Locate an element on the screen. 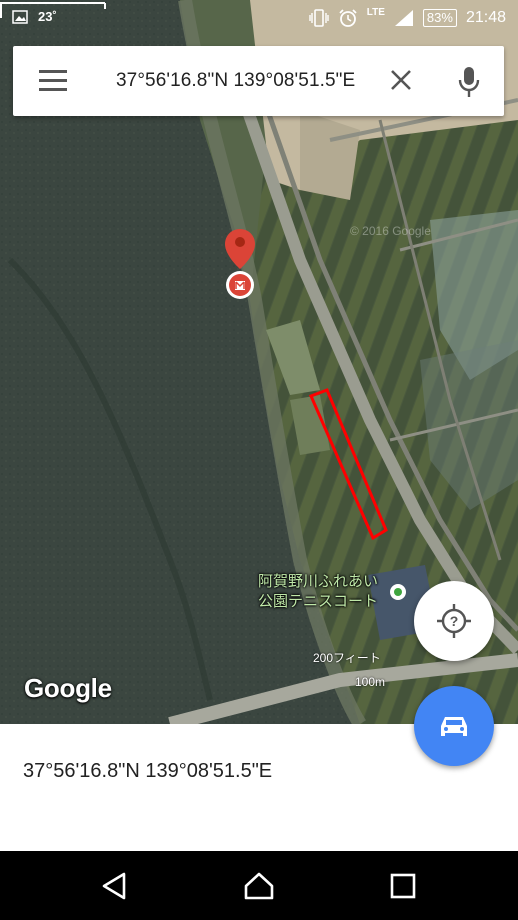  location-unknown-icon: ? is located at coordinates (454, 621).